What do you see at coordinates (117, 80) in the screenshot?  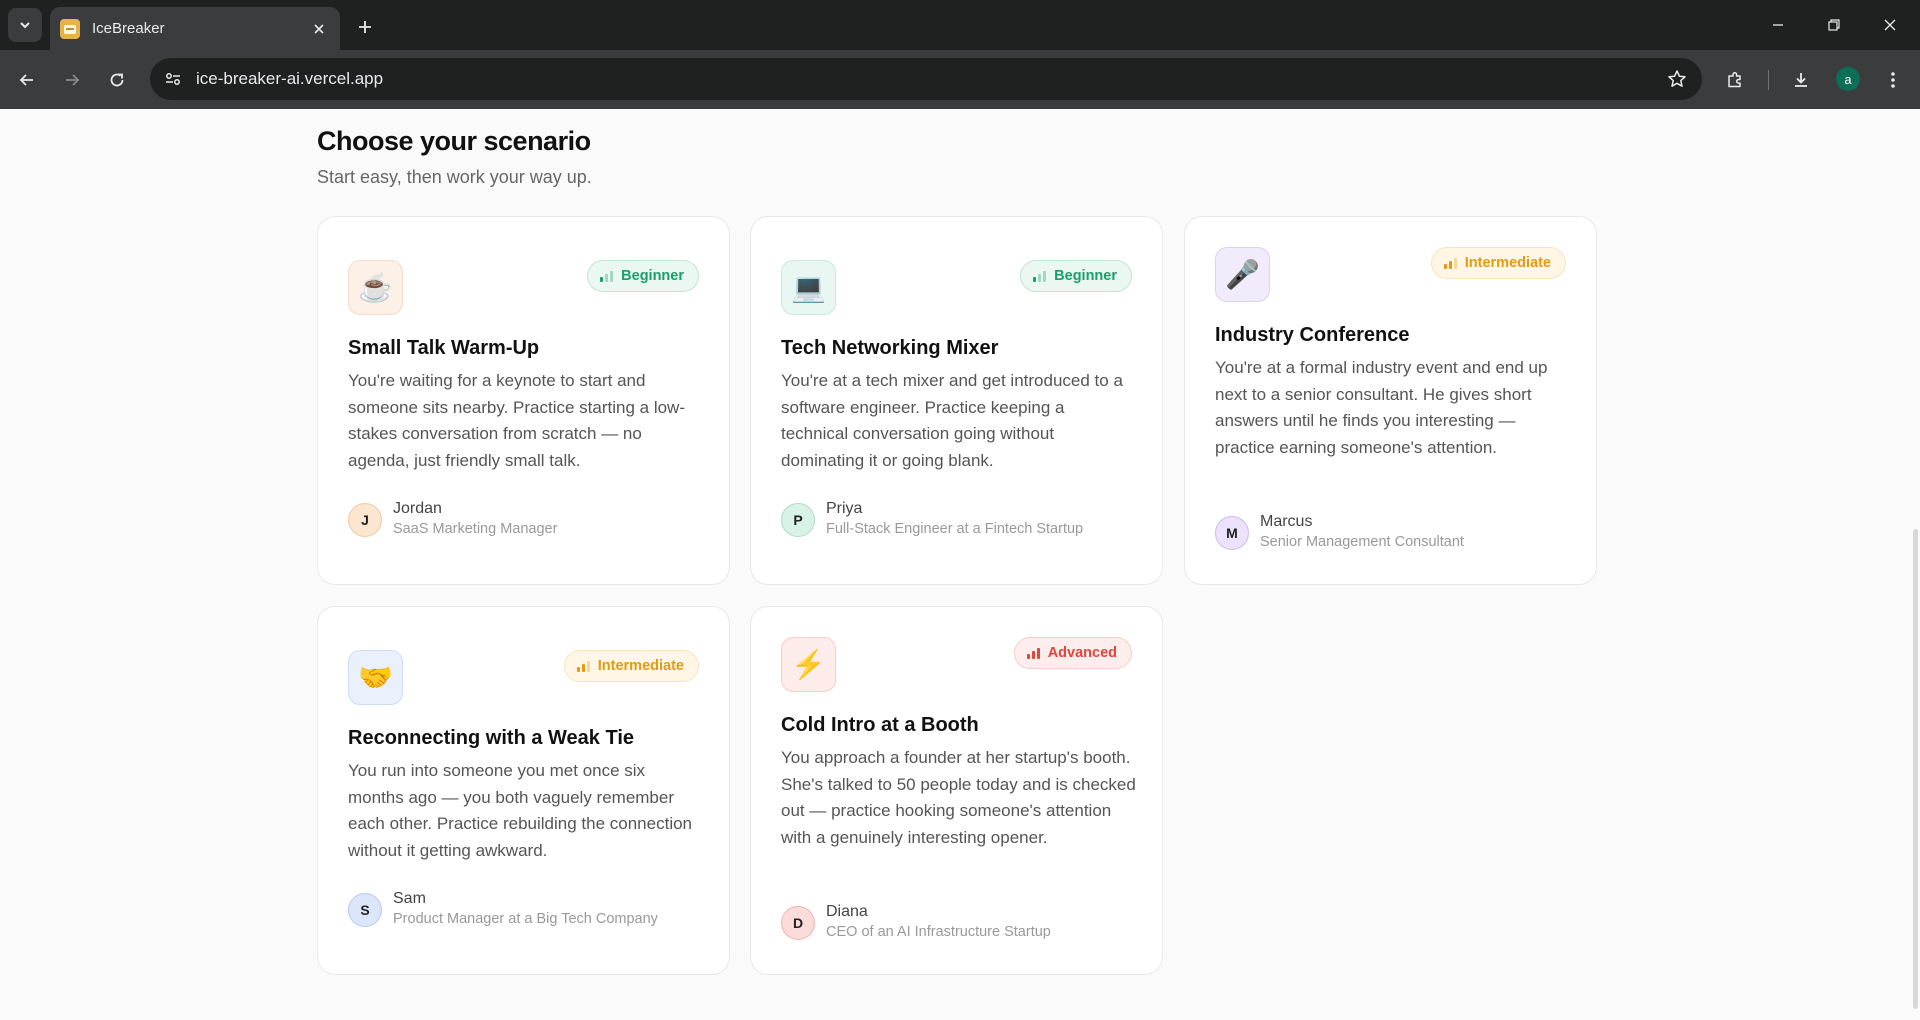 I see `reload-icon` at bounding box center [117, 80].